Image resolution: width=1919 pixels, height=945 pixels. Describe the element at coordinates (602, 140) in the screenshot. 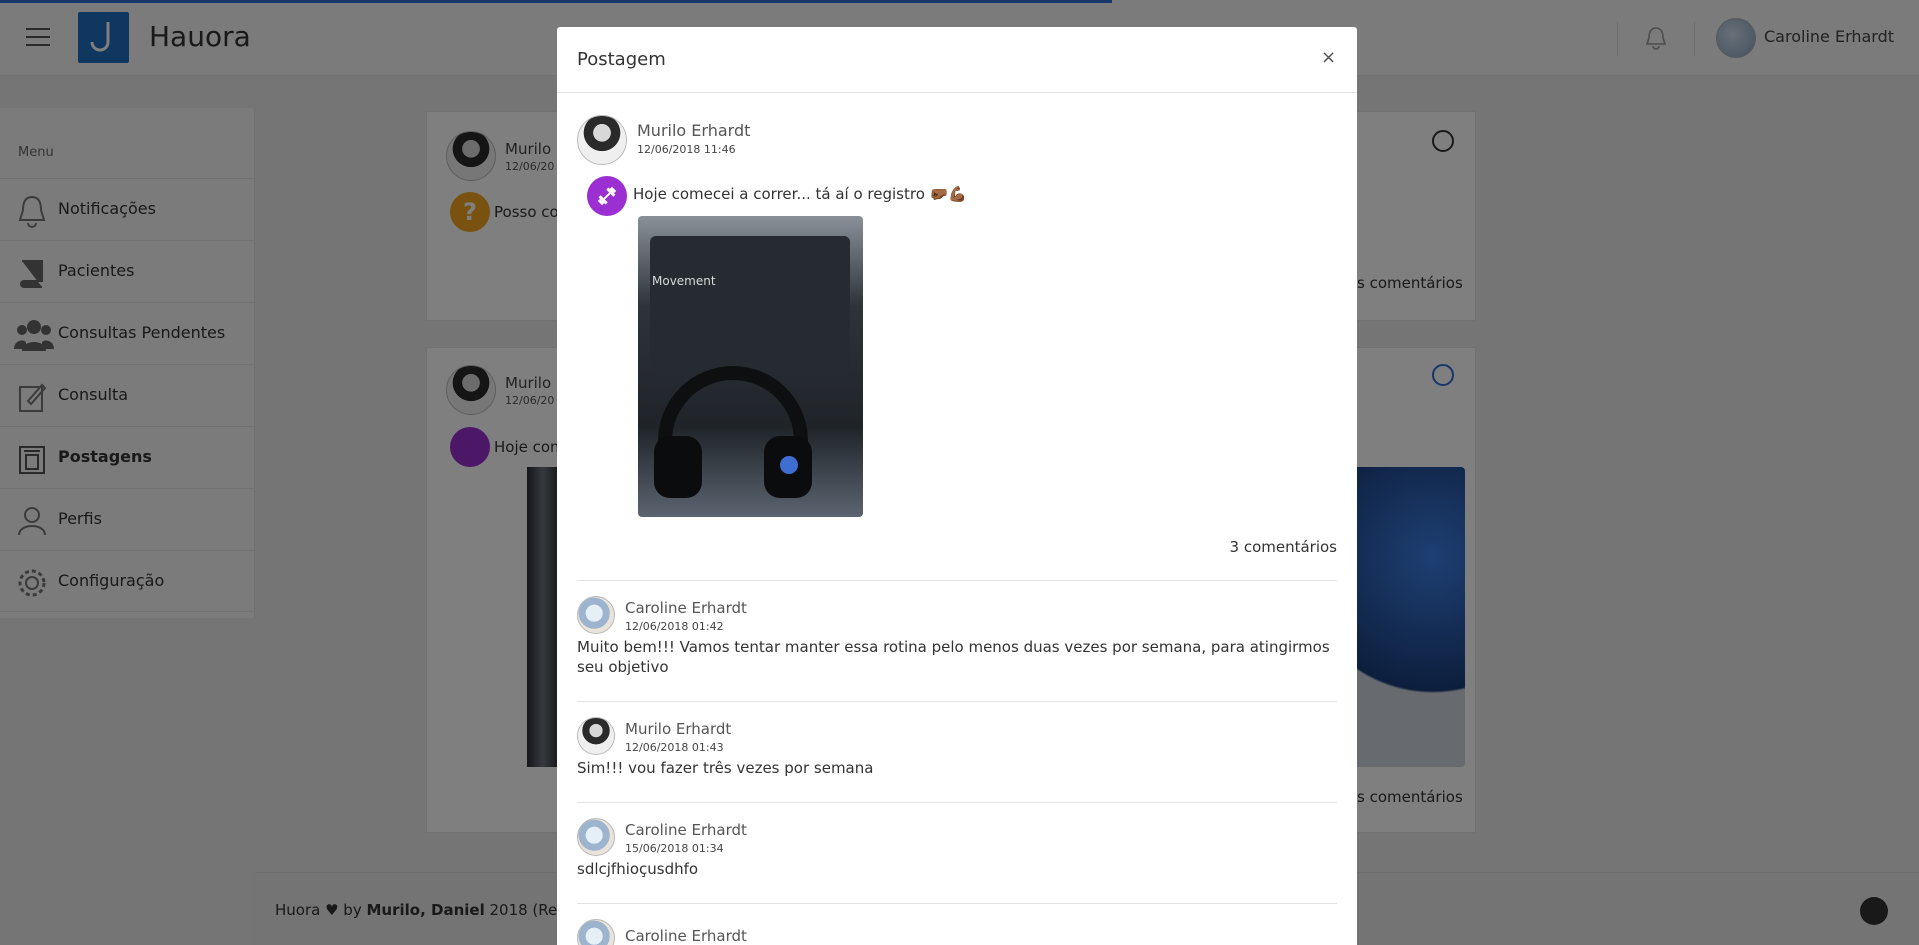

I see `author-avatar` at that location.